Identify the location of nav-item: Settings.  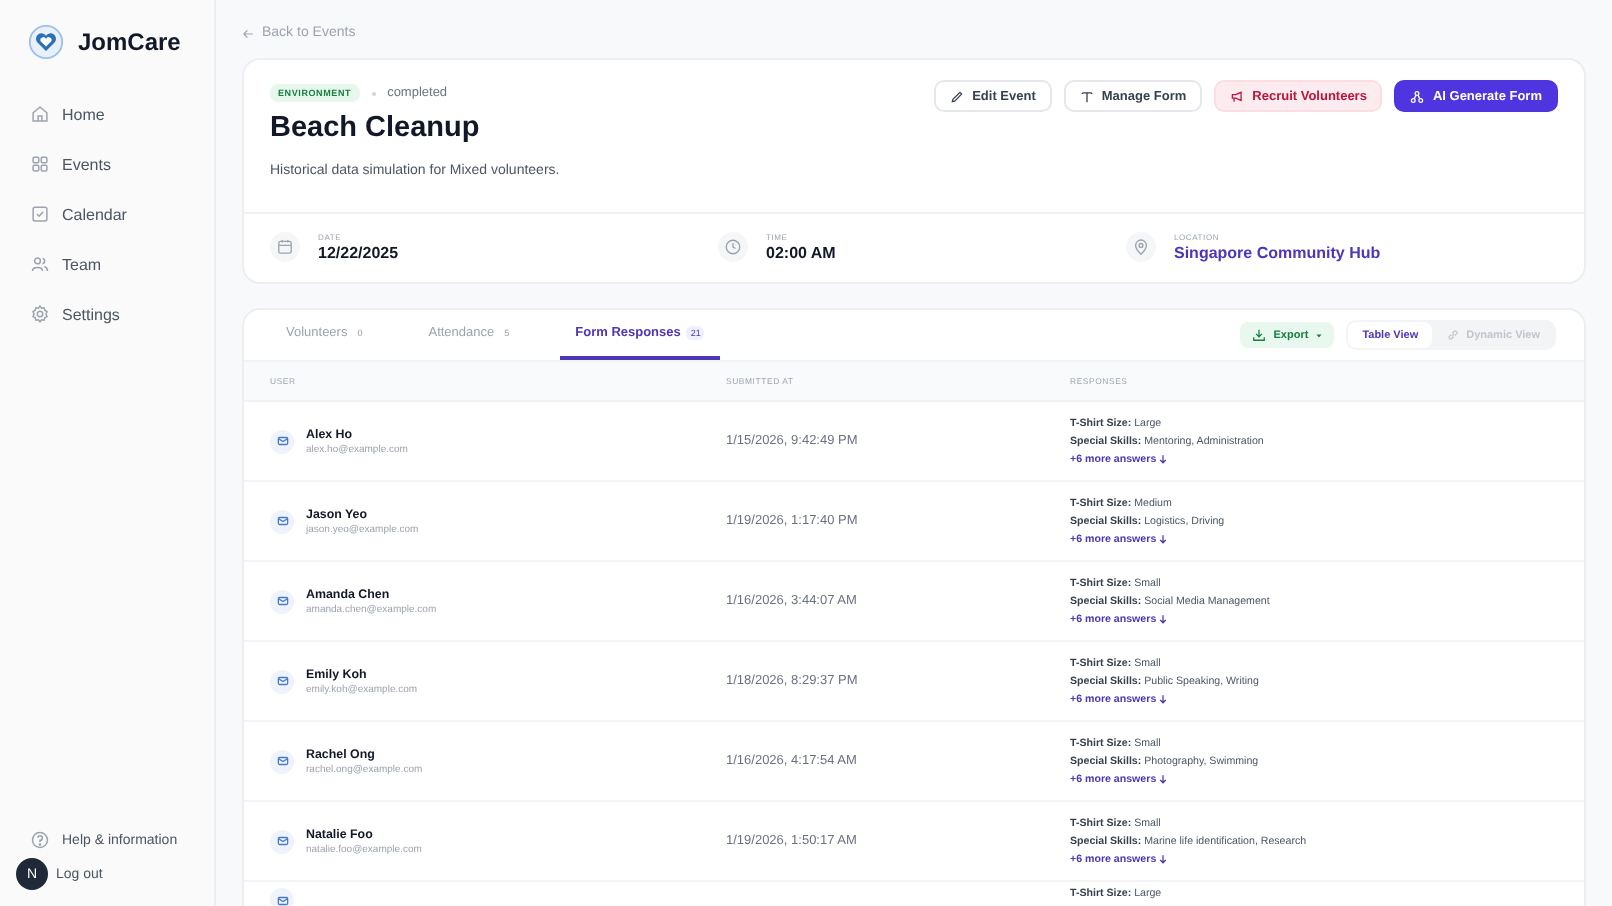
(107, 314).